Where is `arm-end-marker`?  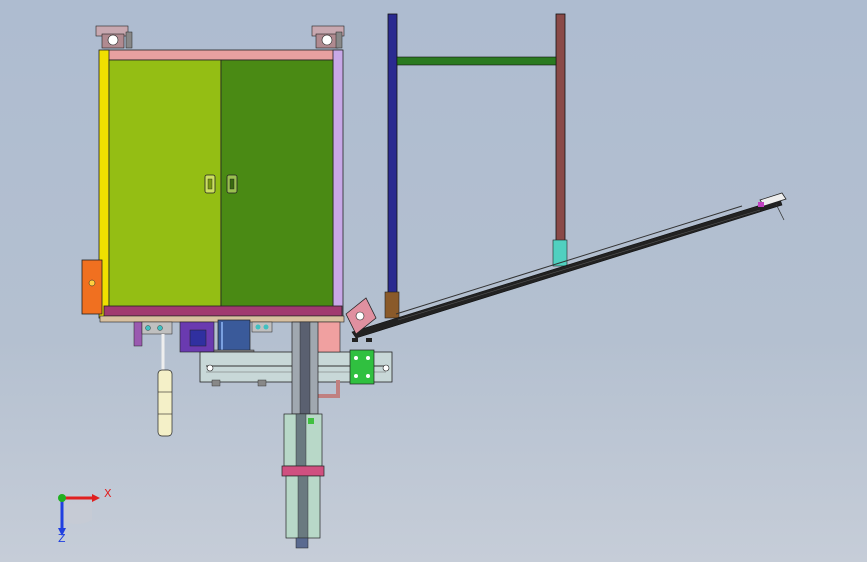 arm-end-marker is located at coordinates (761, 204).